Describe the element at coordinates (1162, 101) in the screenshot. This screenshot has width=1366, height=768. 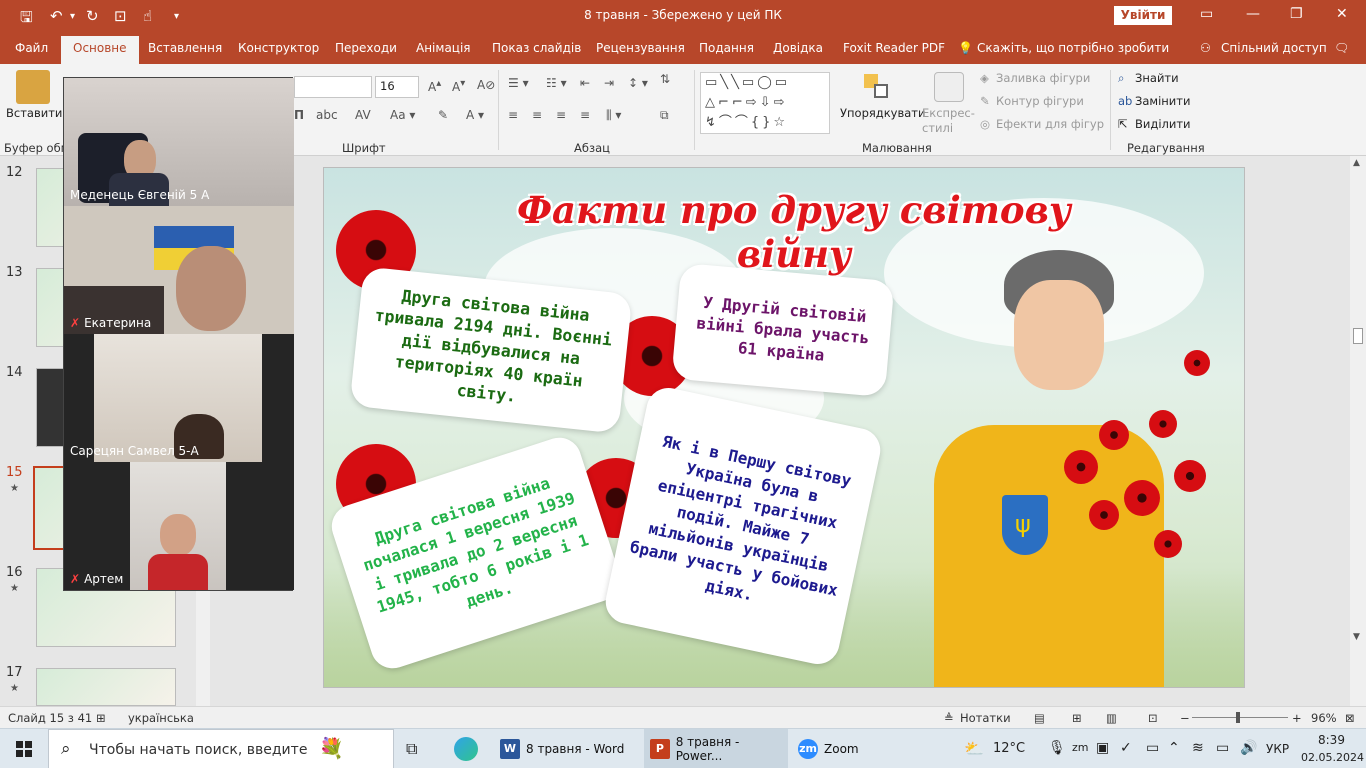
I see `replace-button: Замінити` at that location.